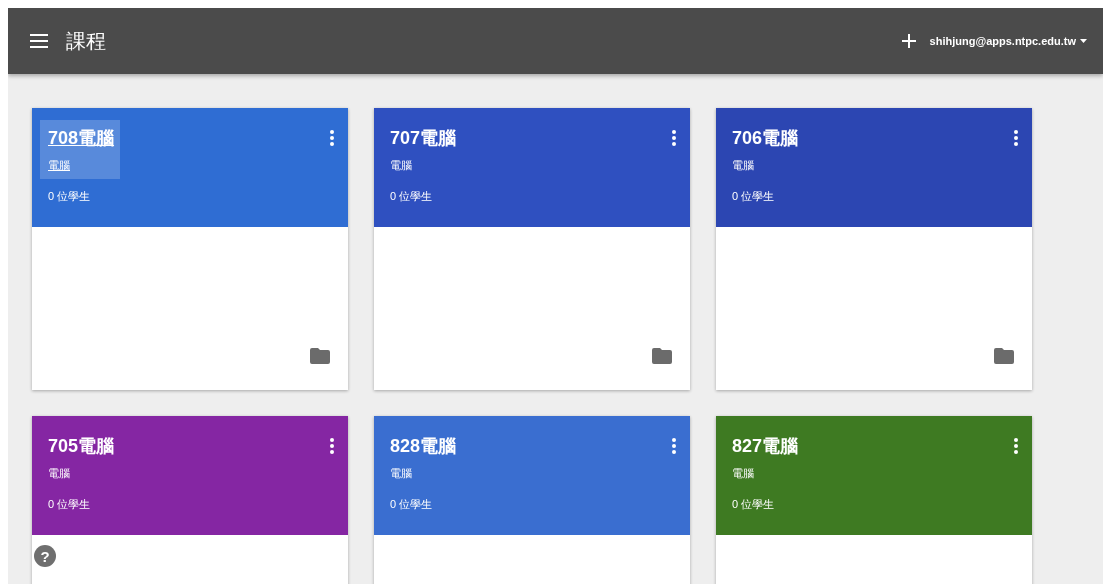 Image resolution: width=1111 pixels, height=584 pixels. Describe the element at coordinates (1083, 41) in the screenshot. I see `caret-icon` at that location.